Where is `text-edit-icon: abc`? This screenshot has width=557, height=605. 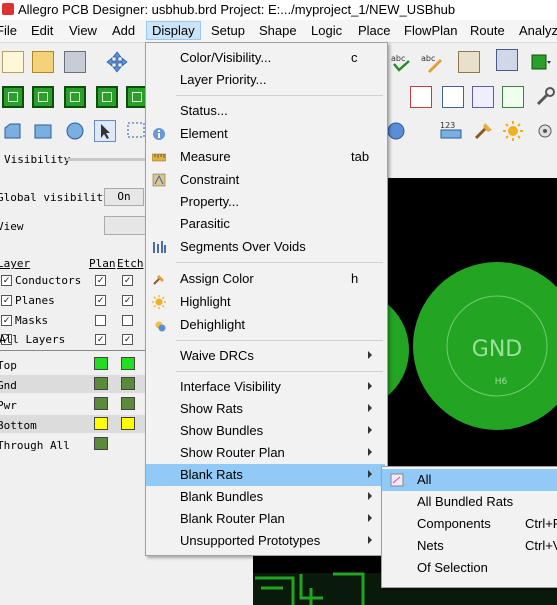
text-edit-icon: abc is located at coordinates (431, 62).